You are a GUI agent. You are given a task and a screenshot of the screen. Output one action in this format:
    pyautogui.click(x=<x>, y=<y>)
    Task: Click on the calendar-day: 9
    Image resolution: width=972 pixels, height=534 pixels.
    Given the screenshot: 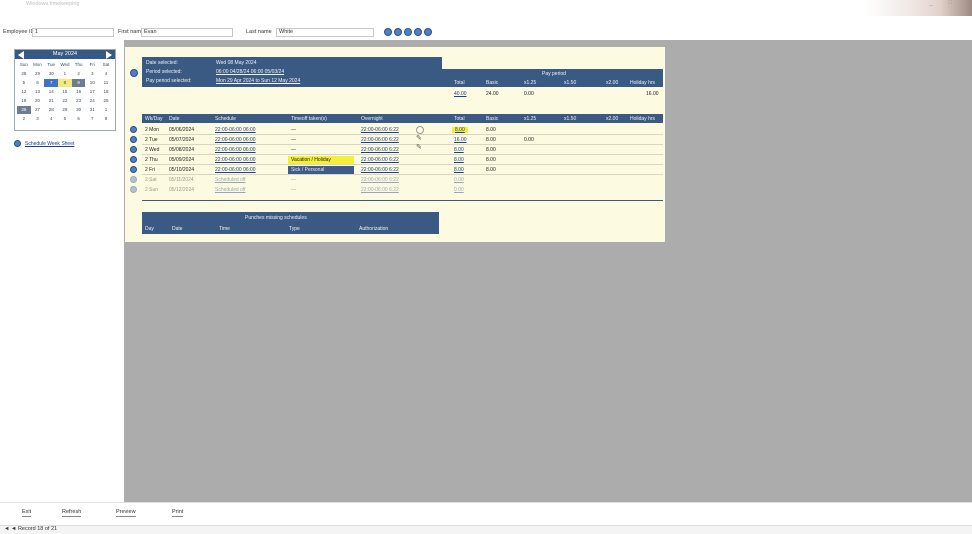 What is the action you would take?
    pyautogui.click(x=78, y=83)
    